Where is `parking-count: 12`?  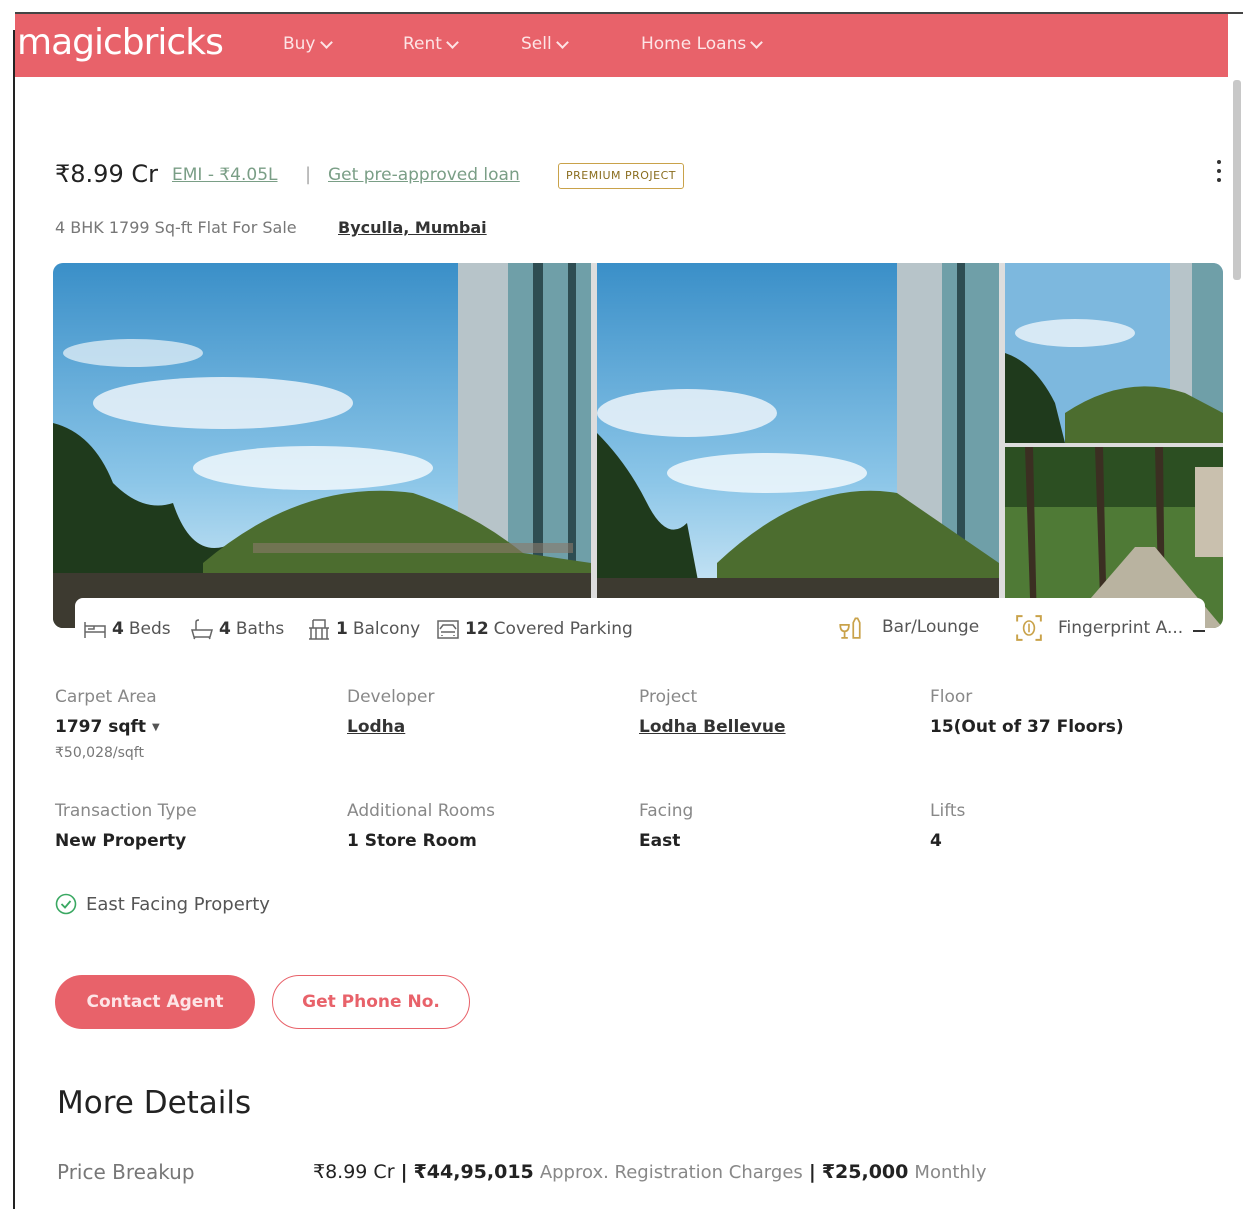 parking-count: 12 is located at coordinates (477, 629).